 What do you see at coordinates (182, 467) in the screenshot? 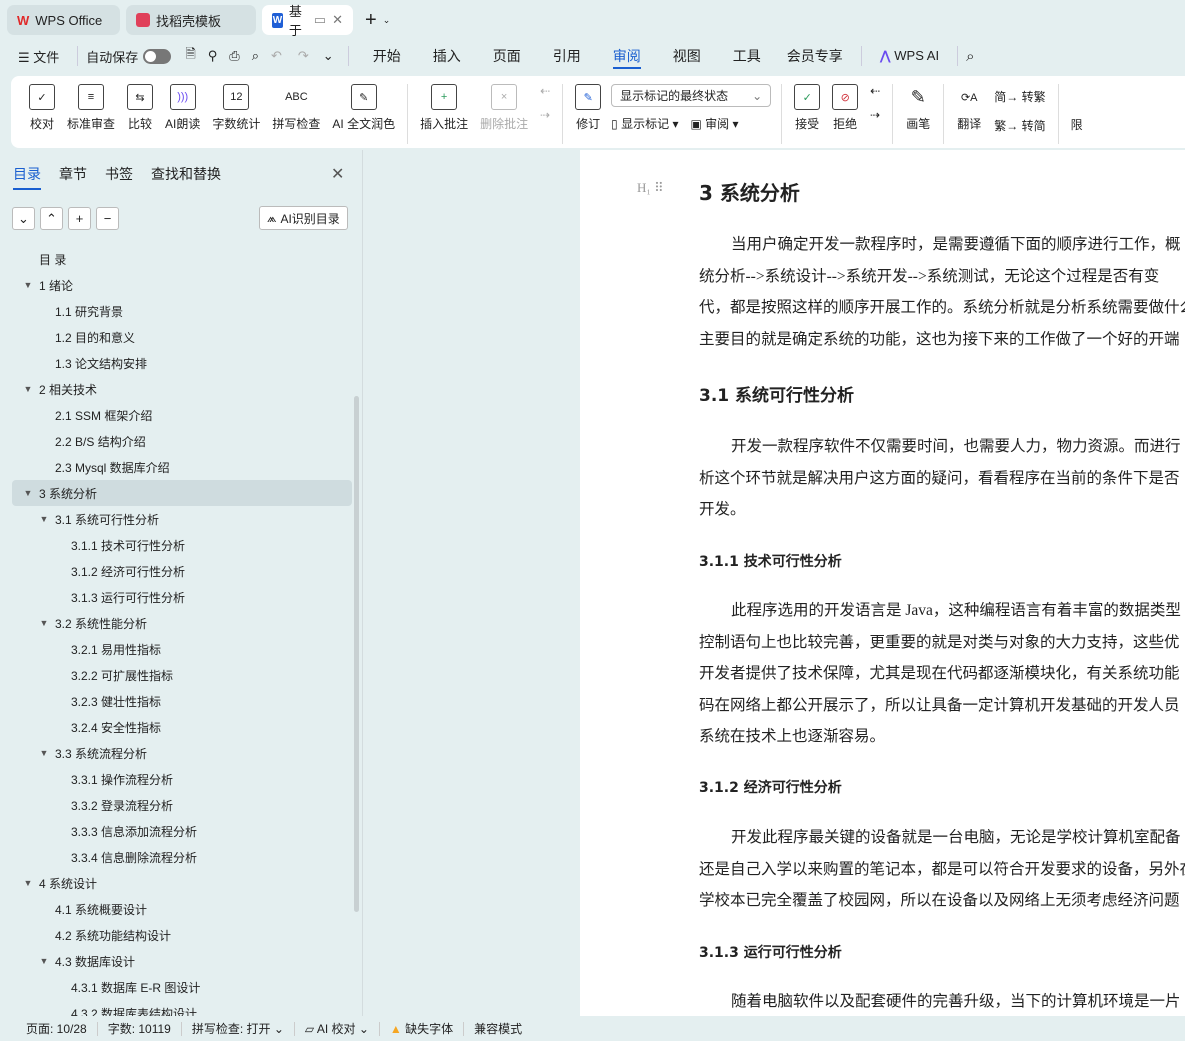
I see `toc-item: 2.3 Mysql 数据库介绍` at bounding box center [182, 467].